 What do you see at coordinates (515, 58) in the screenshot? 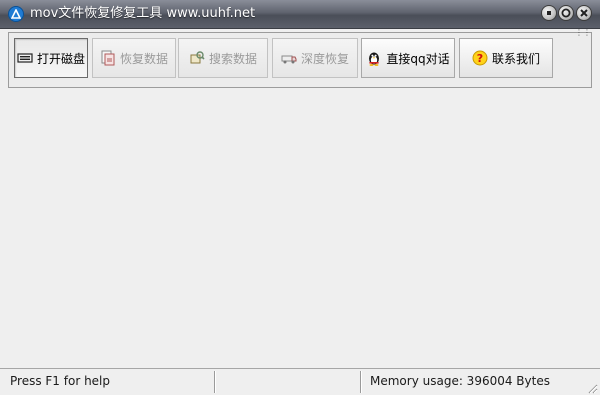
I see `contact-us-label: 联系我们` at bounding box center [515, 58].